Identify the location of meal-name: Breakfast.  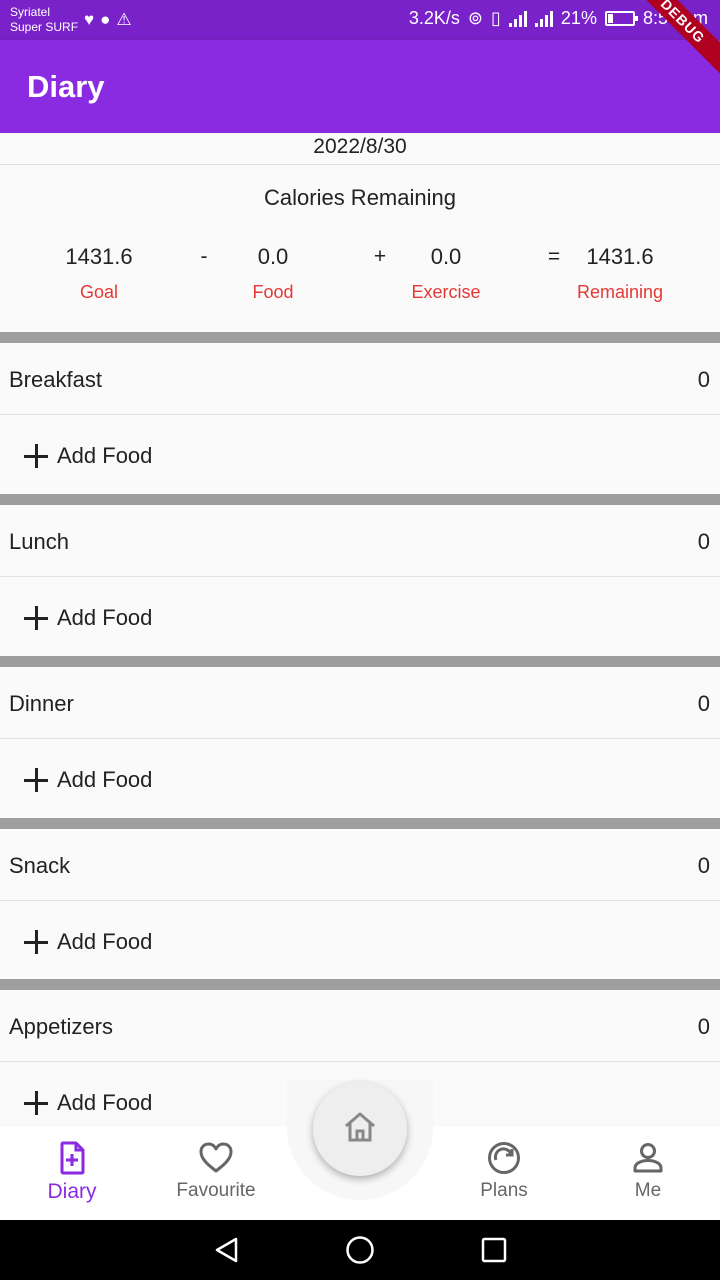
(55, 379).